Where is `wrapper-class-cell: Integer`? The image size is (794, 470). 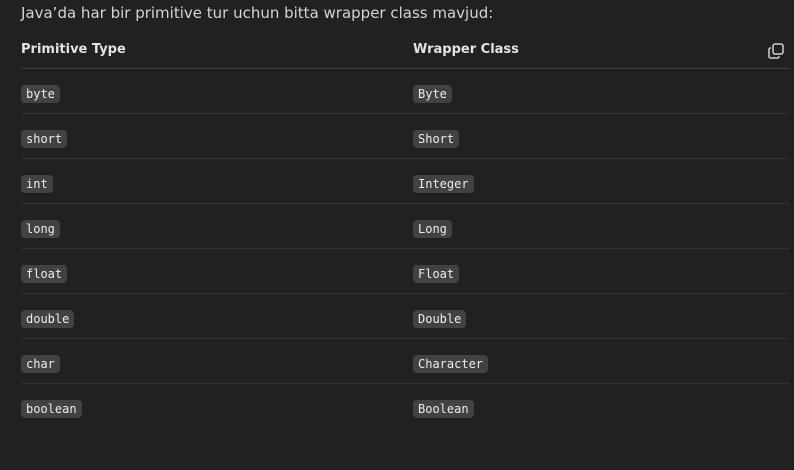 wrapper-class-cell: Integer is located at coordinates (443, 184).